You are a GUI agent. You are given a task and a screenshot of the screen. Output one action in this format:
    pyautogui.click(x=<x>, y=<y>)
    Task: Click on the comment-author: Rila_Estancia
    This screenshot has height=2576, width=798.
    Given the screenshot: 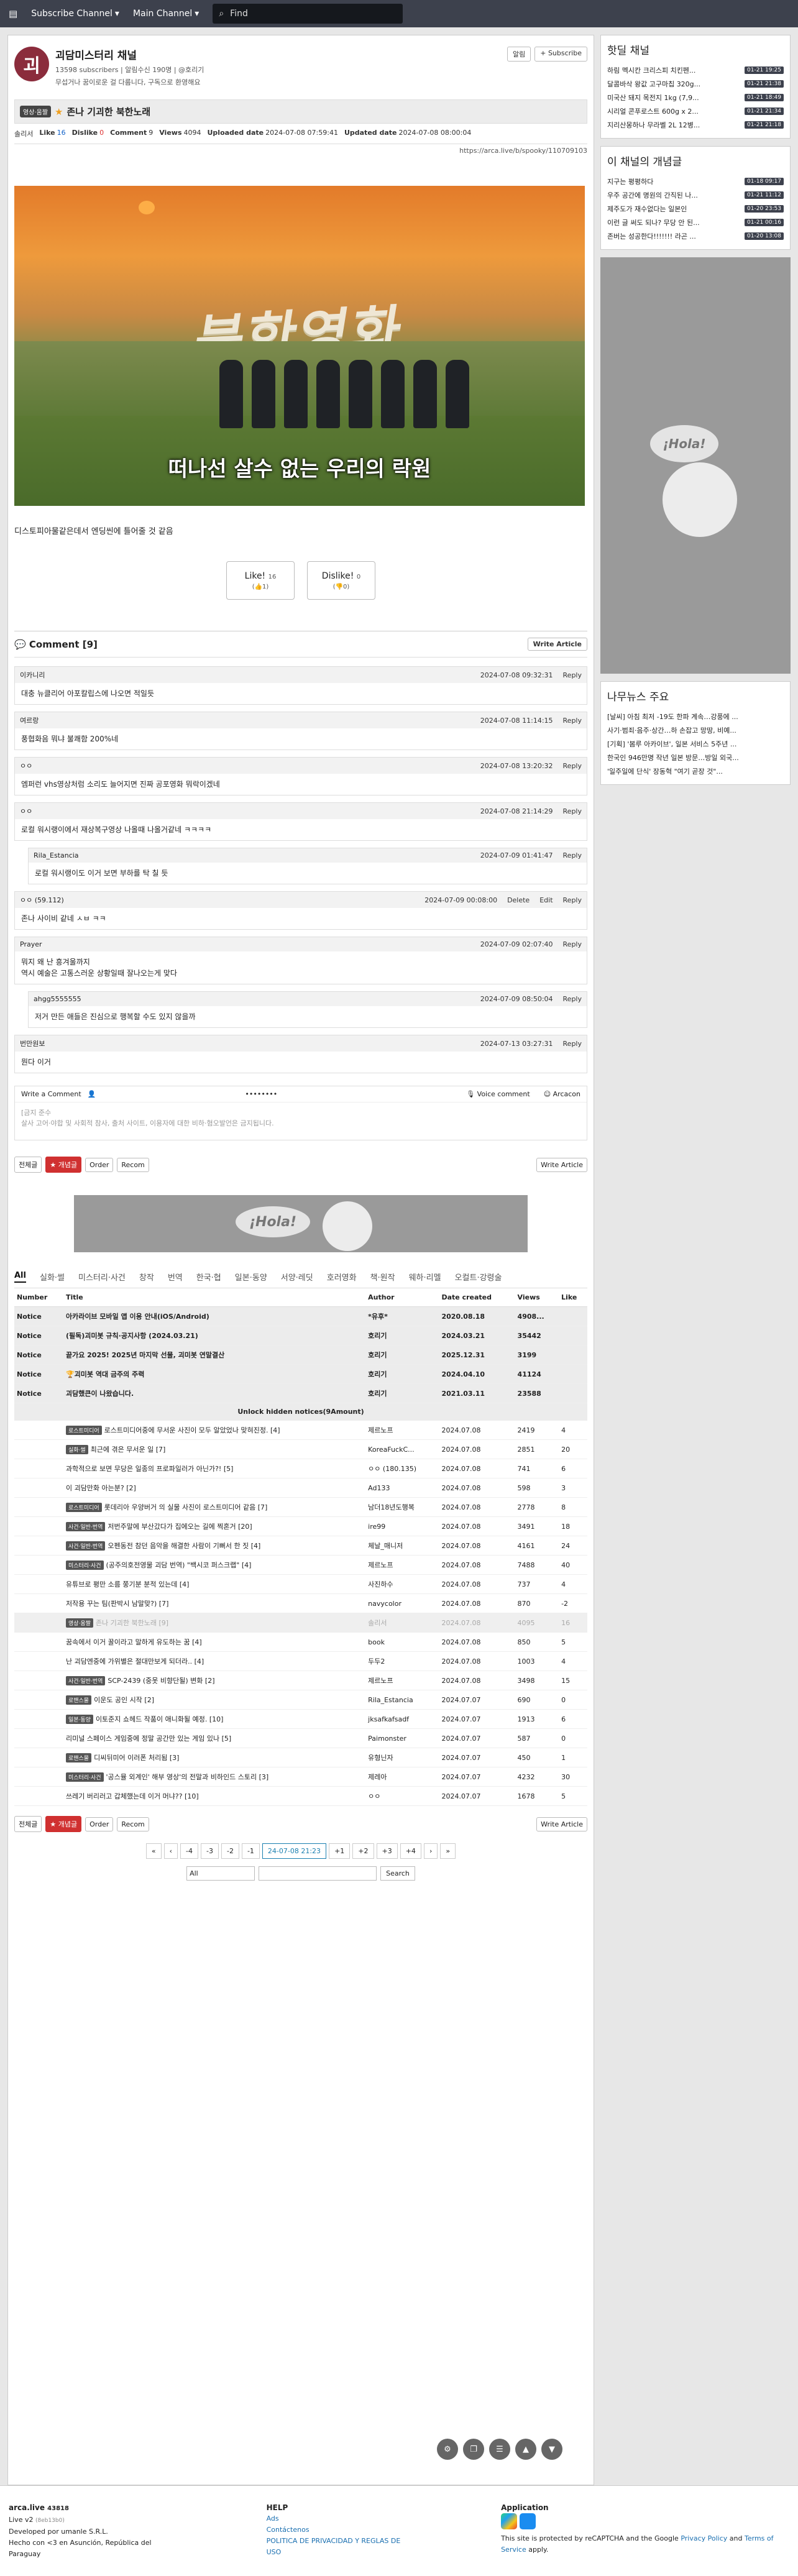 What is the action you would take?
    pyautogui.click(x=57, y=855)
    